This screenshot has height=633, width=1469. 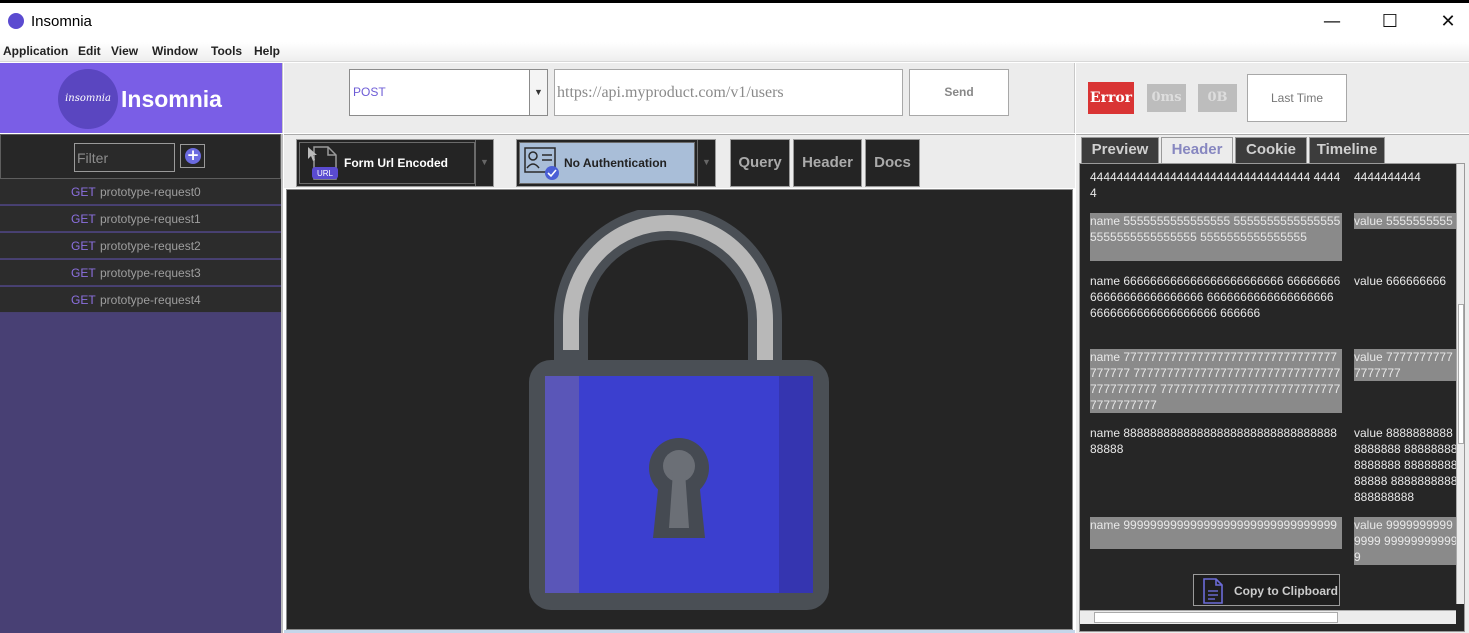 I want to click on plus-icon: +, so click(x=193, y=155).